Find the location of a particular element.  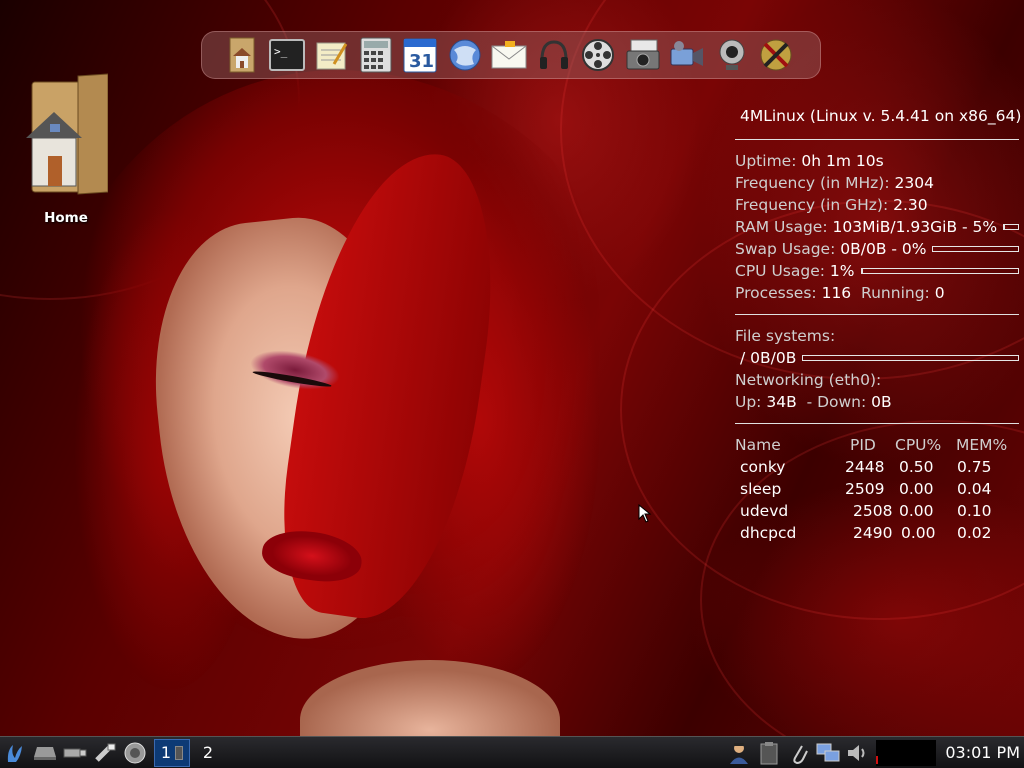

process-name: sleep is located at coordinates (761, 489).